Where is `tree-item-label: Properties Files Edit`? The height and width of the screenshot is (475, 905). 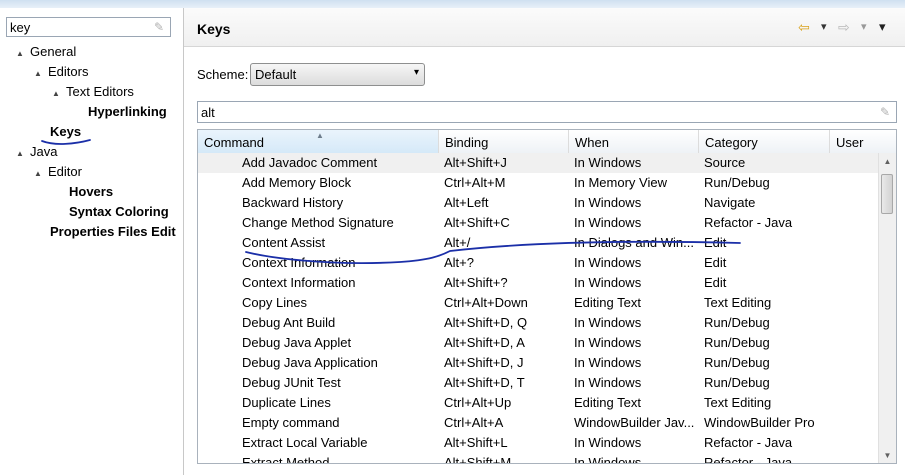 tree-item-label: Properties Files Edit is located at coordinates (113, 231).